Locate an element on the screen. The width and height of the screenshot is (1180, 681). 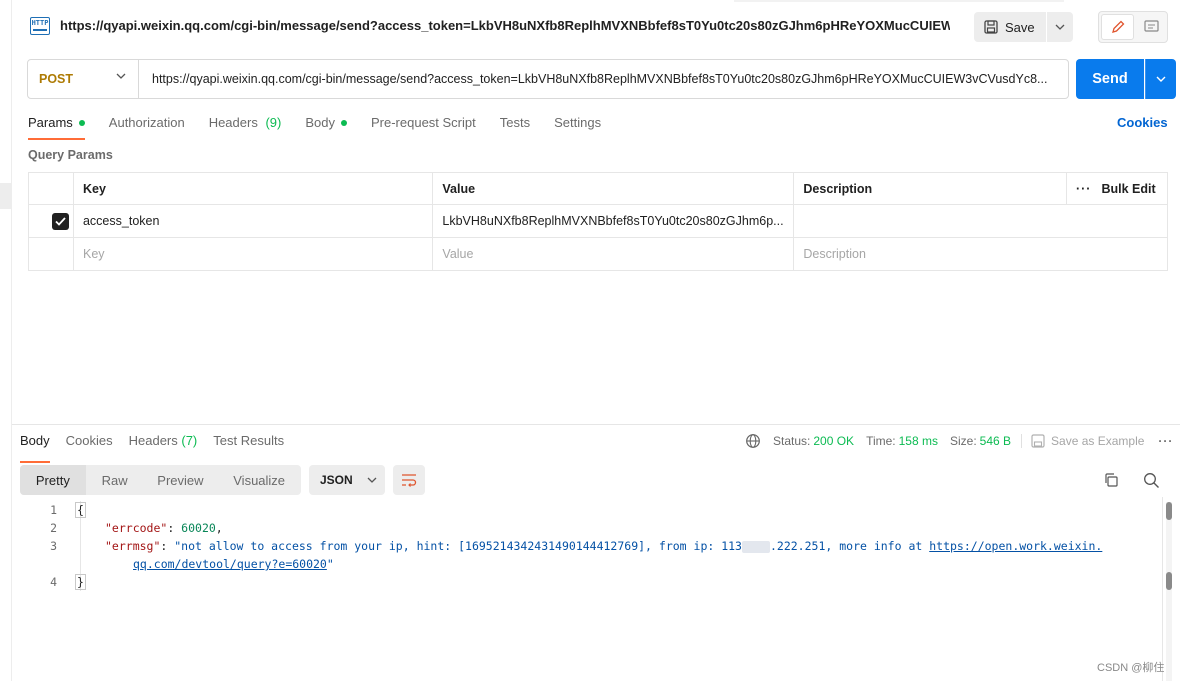
info-link: qq.com/devtool/query?e=60020 is located at coordinates (230, 564).